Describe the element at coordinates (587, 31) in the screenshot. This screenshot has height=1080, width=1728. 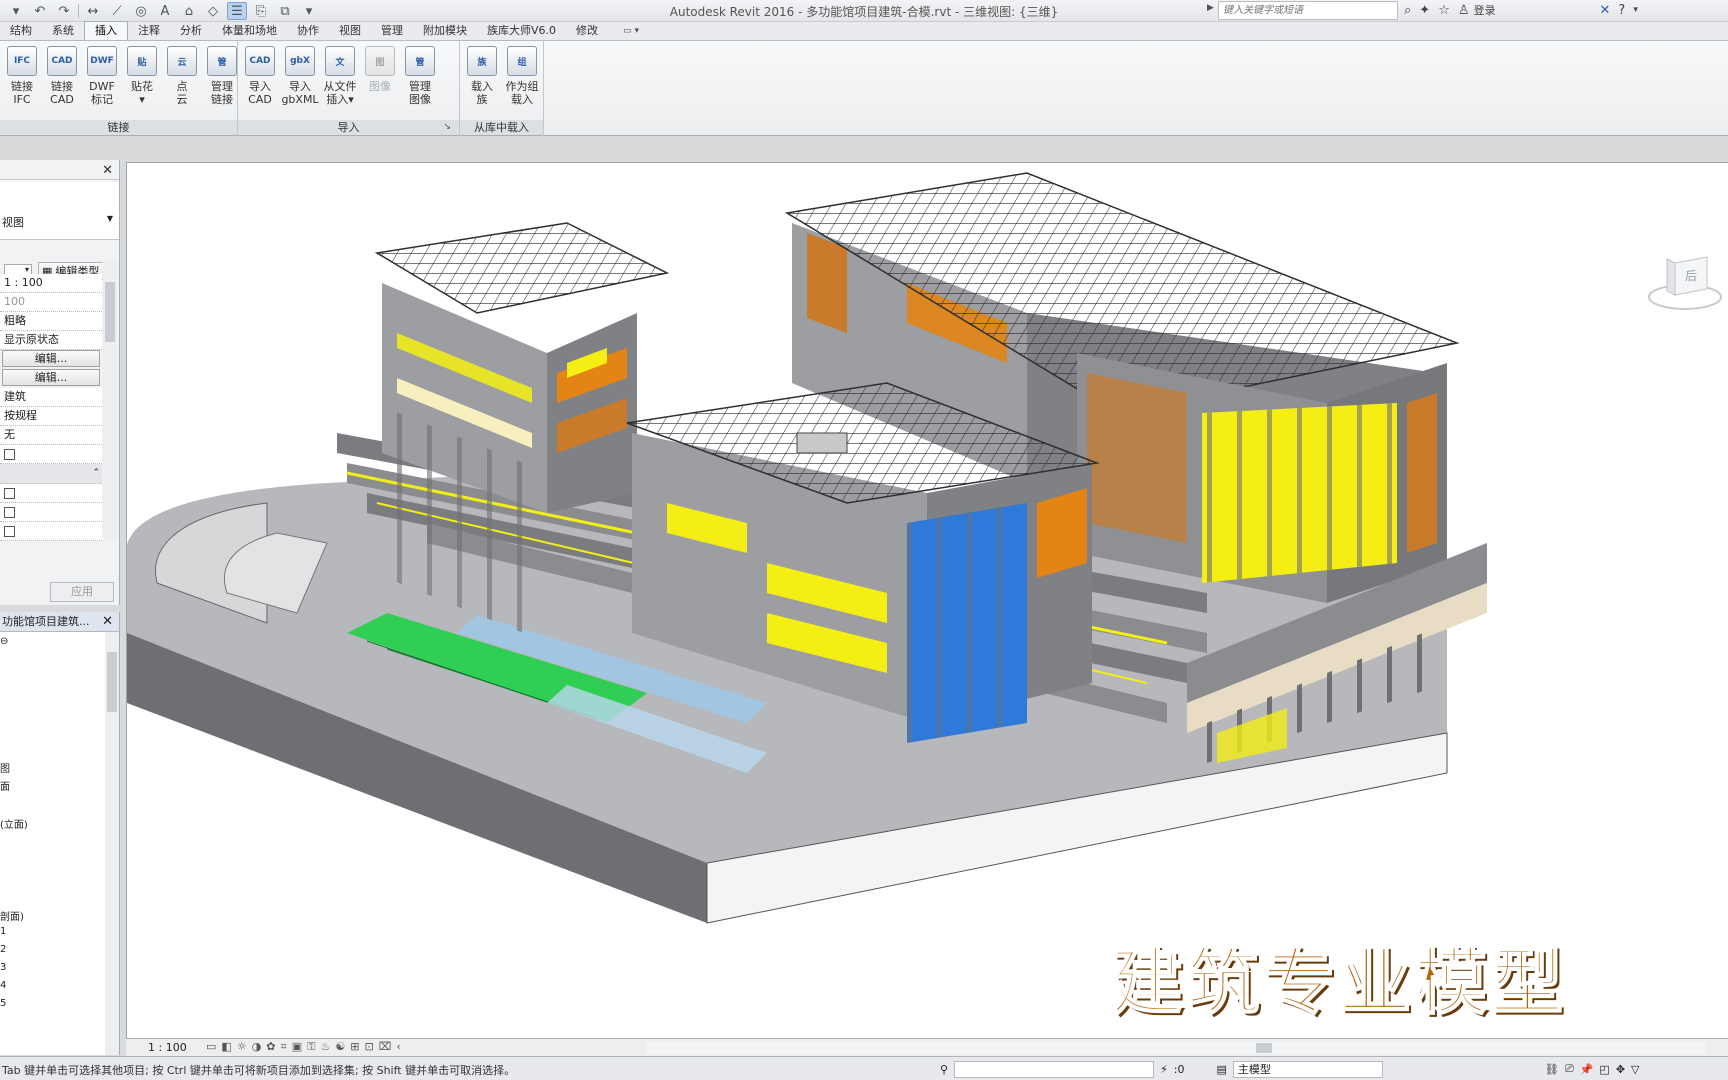
I see `tab-11: 修改` at that location.